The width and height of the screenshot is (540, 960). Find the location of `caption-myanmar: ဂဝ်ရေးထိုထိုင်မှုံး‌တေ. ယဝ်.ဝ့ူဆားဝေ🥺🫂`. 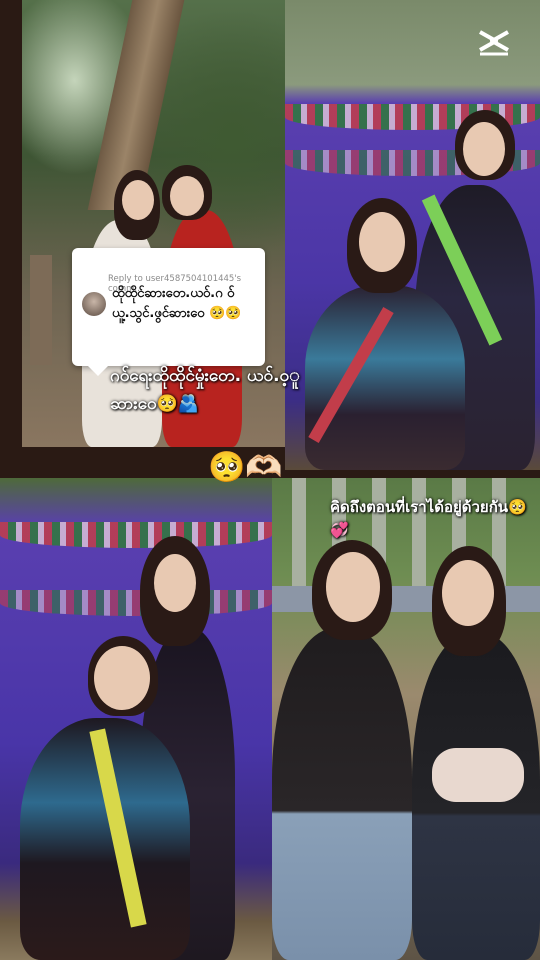

caption-myanmar: ဂဝ်ရေးထိုထိုင်မှုံး‌တေ. ယဝ်.ဝ့ူဆားဝေ🥺🫂 is located at coordinates (205, 390).